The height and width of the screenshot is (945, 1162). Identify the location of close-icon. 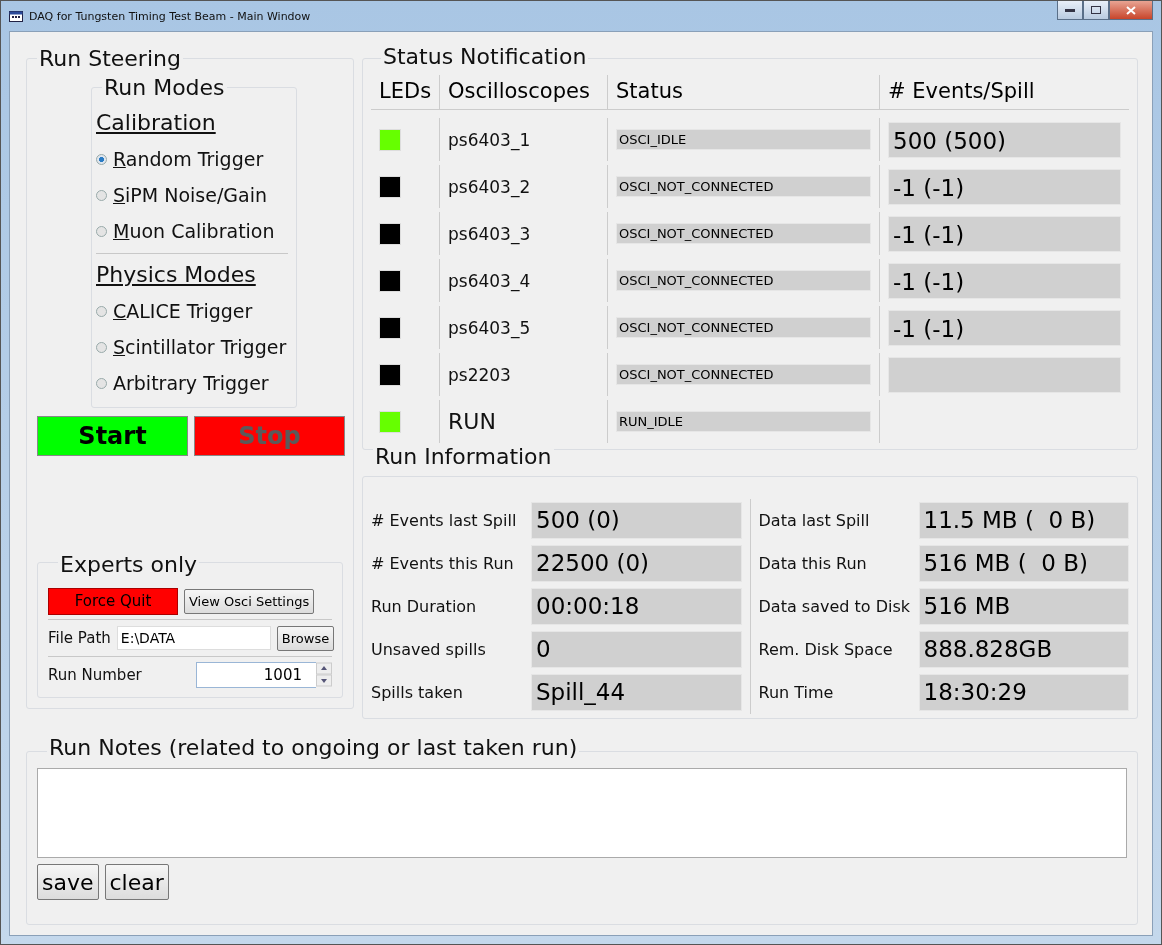
(1131, 10).